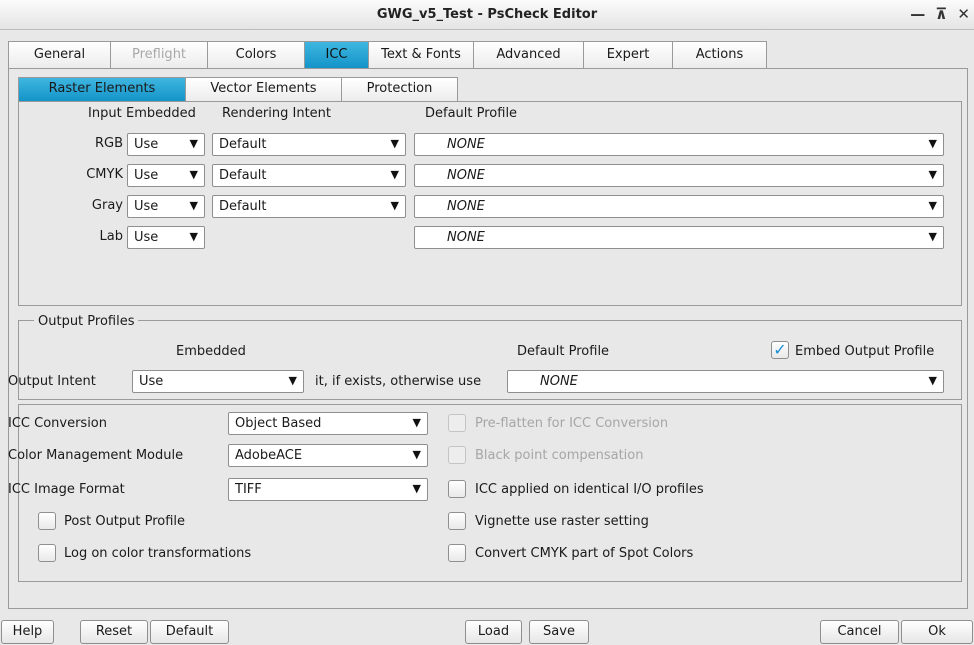 The width and height of the screenshot is (974, 645). Describe the element at coordinates (146, 144) in the screenshot. I see `rgb-embedded-value: Use` at that location.